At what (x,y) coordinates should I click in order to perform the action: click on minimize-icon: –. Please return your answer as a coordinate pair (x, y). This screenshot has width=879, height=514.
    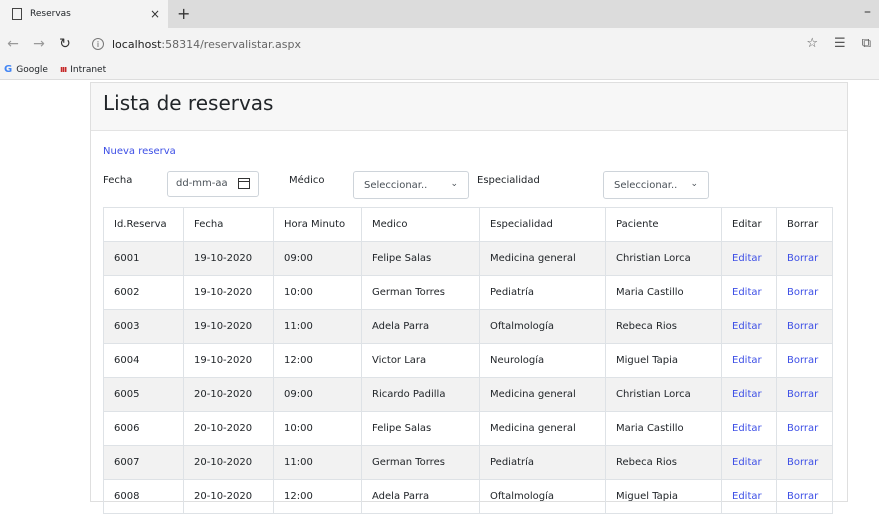
    Looking at the image, I should click on (867, 12).